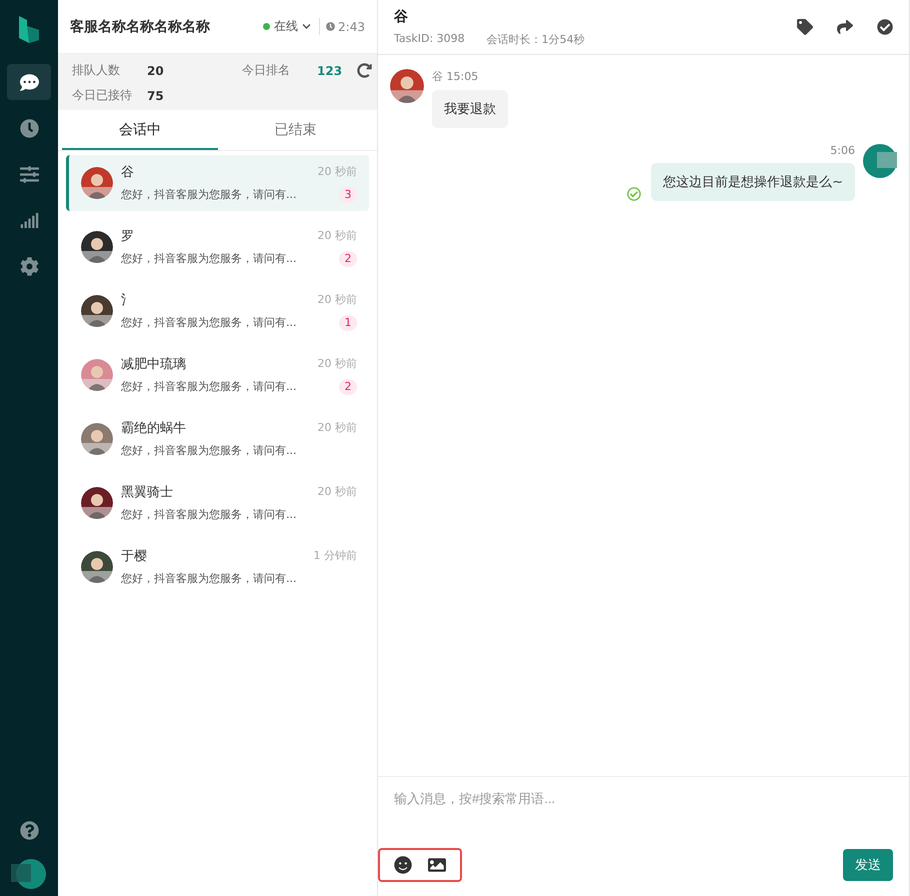  What do you see at coordinates (805, 27) in the screenshot?
I see `tag-icon` at bounding box center [805, 27].